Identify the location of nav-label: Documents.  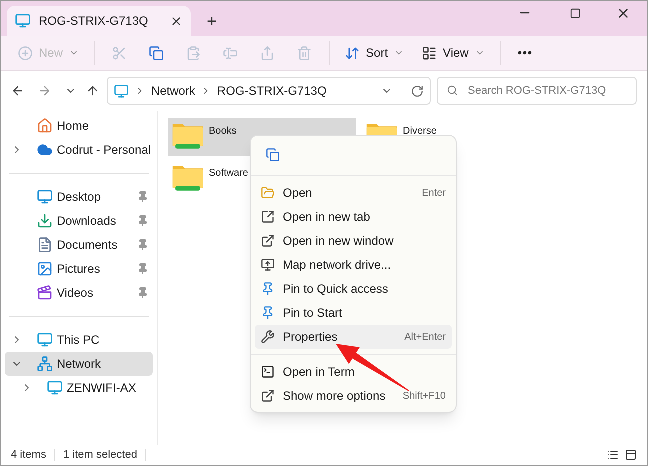
(87, 245).